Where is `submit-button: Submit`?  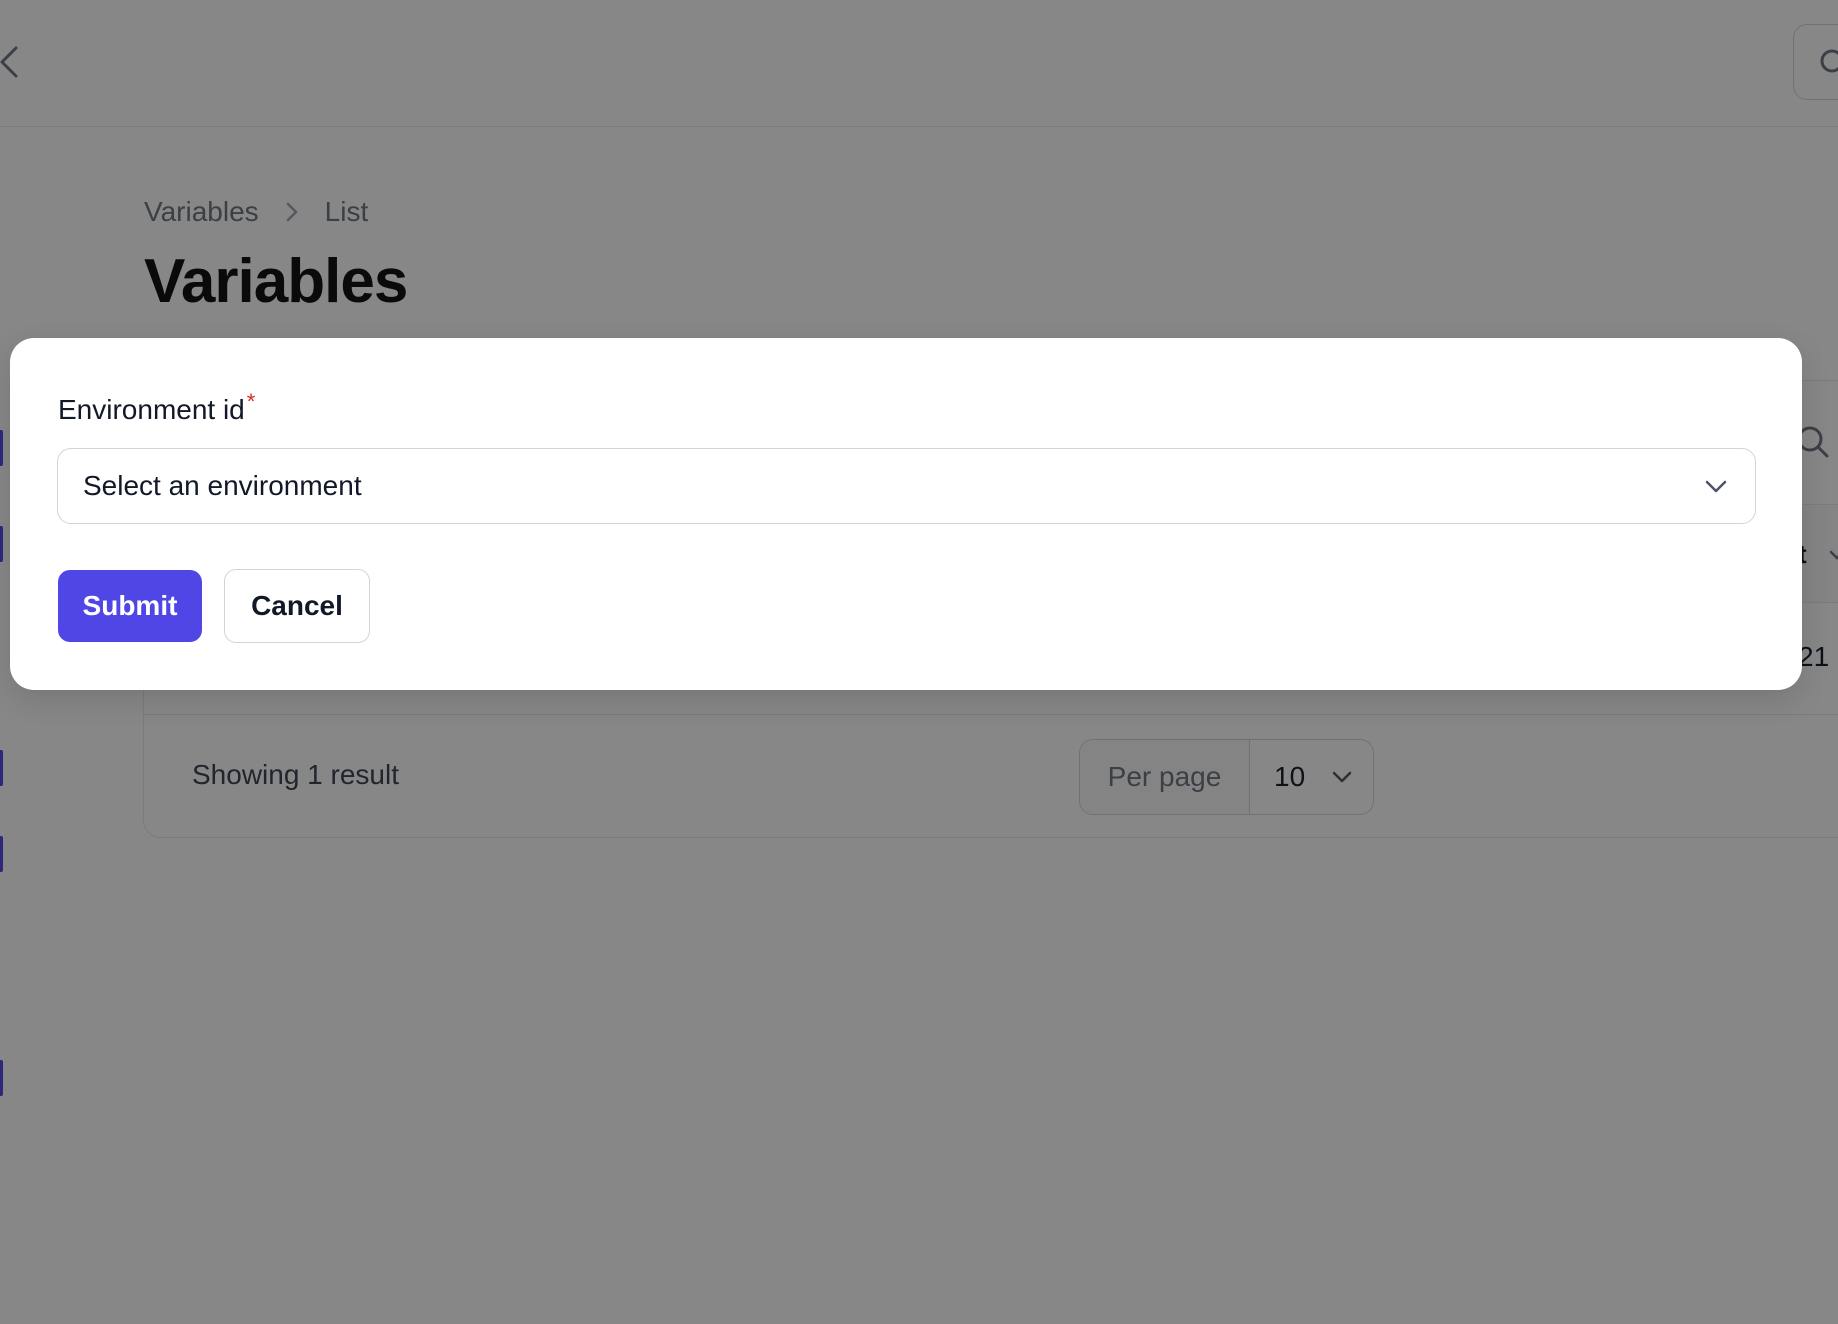
submit-button: Submit is located at coordinates (130, 606).